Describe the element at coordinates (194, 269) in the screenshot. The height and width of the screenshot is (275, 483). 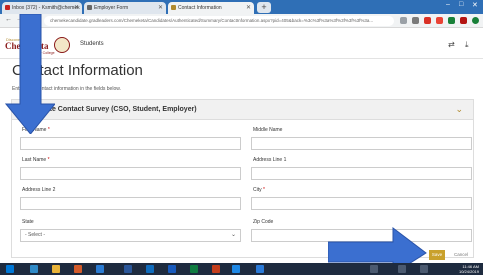
I see `excel-icon` at that location.